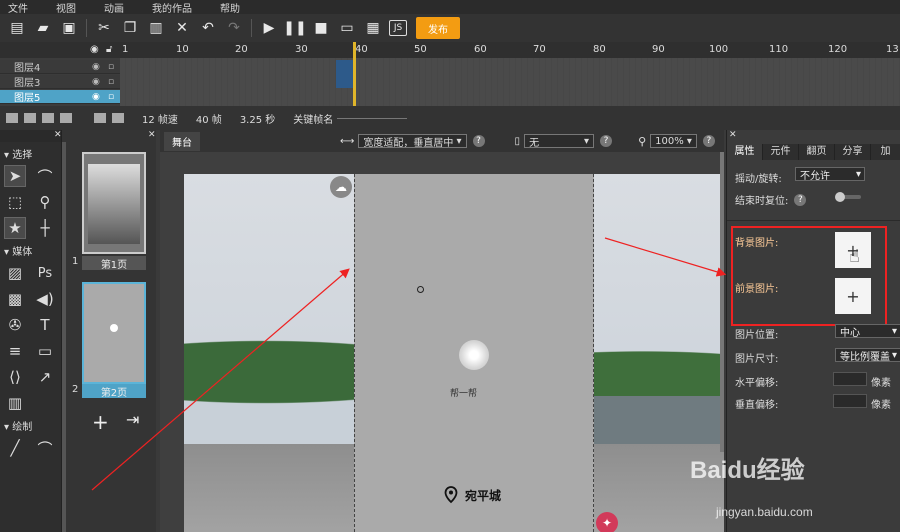 The image size is (900, 532). What do you see at coordinates (30, 153) in the screenshot?
I see `section-select: ▾ 选择` at bounding box center [30, 153].